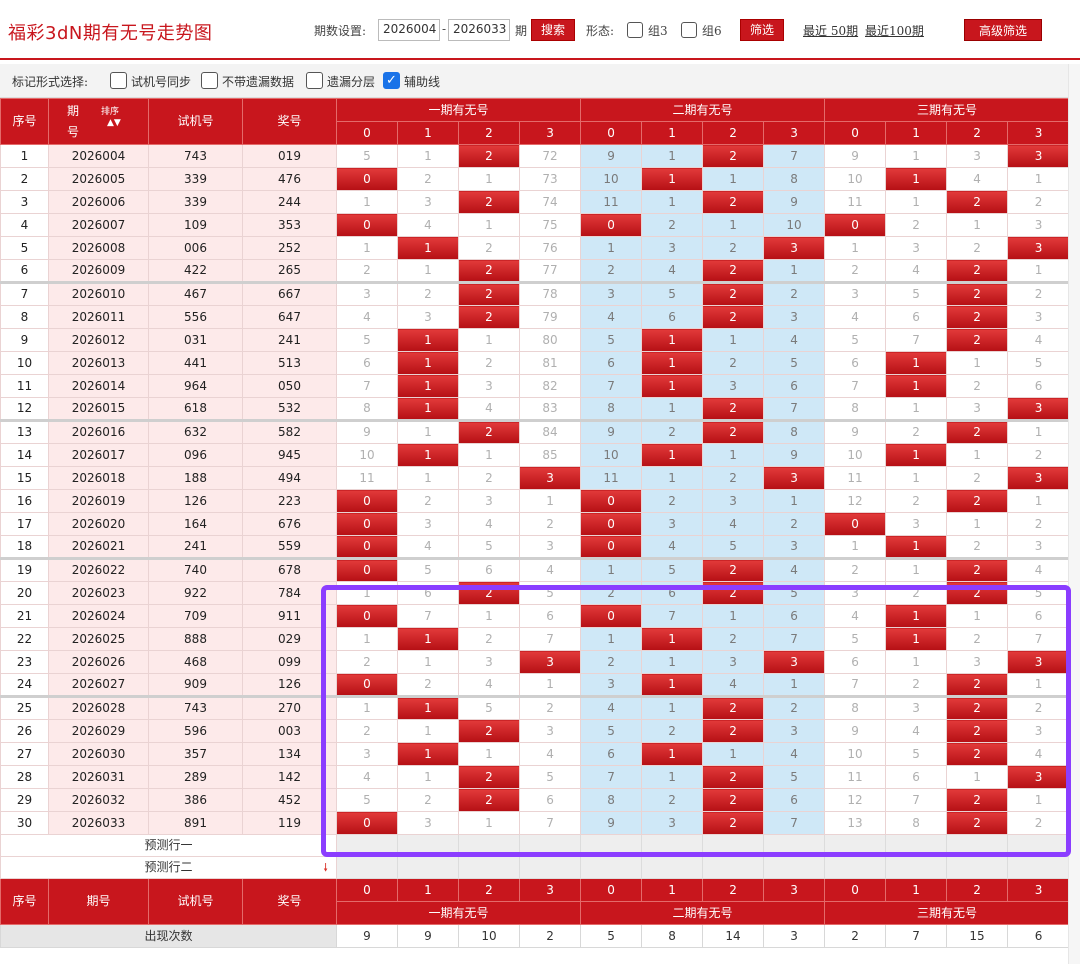  I want to click on row-issue: 2026004, so click(98, 156).